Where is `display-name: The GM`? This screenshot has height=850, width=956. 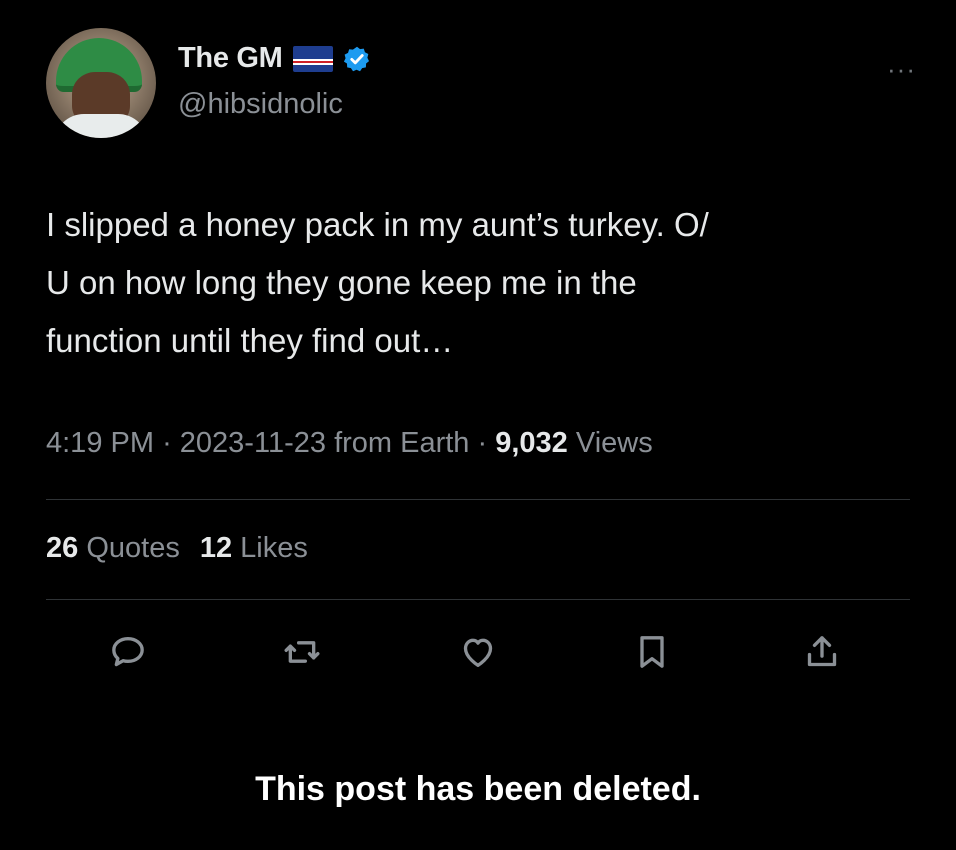 display-name: The GM is located at coordinates (230, 58).